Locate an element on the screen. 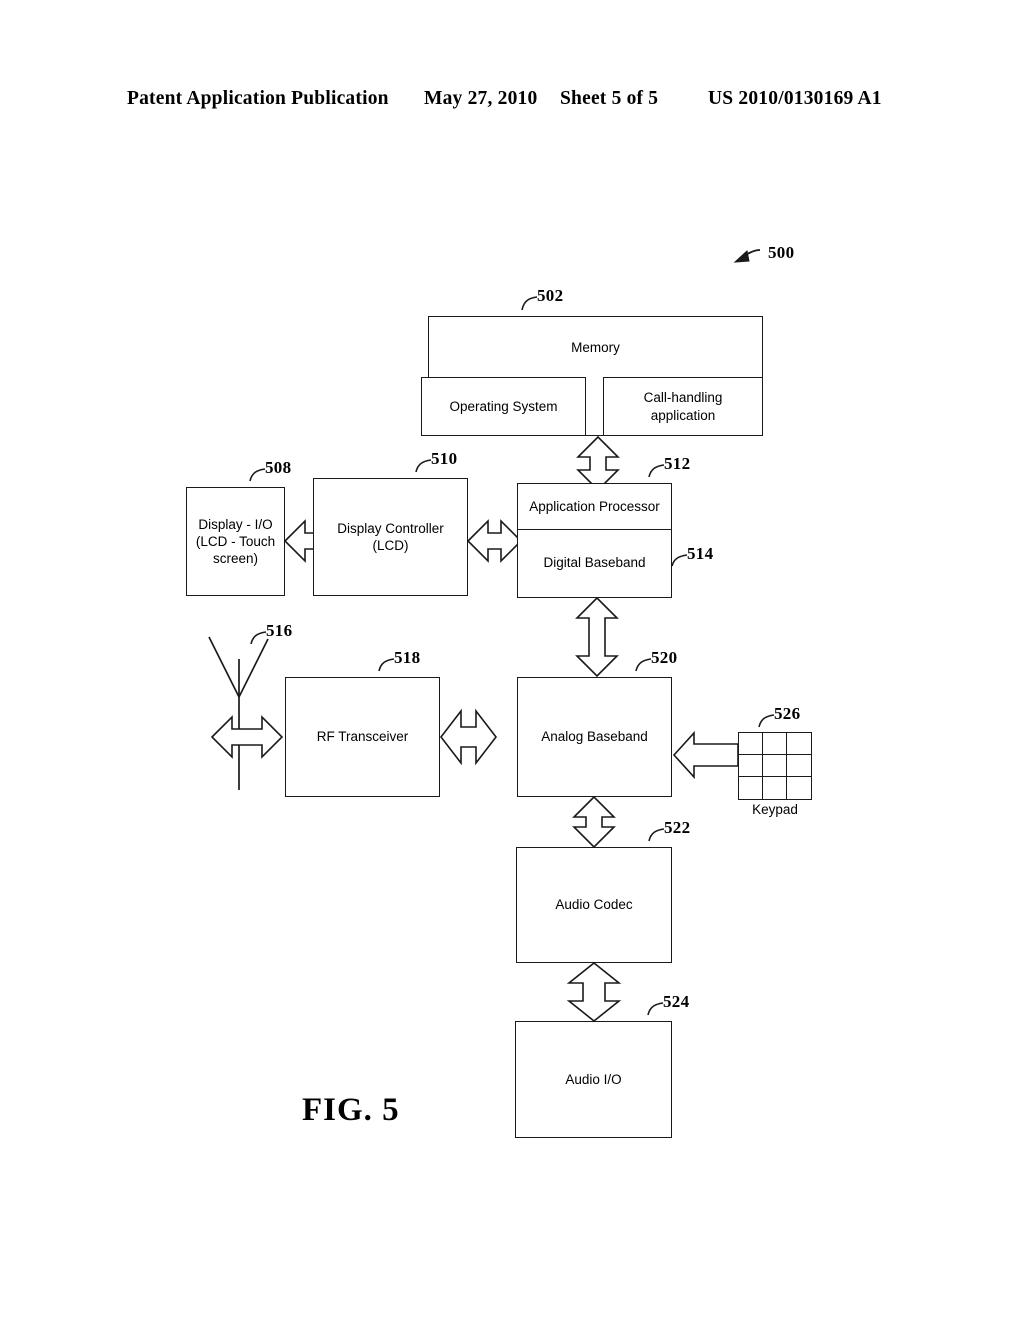 The width and height of the screenshot is (1024, 1320). block-analog-baseband: Analog Baseband is located at coordinates (594, 737).